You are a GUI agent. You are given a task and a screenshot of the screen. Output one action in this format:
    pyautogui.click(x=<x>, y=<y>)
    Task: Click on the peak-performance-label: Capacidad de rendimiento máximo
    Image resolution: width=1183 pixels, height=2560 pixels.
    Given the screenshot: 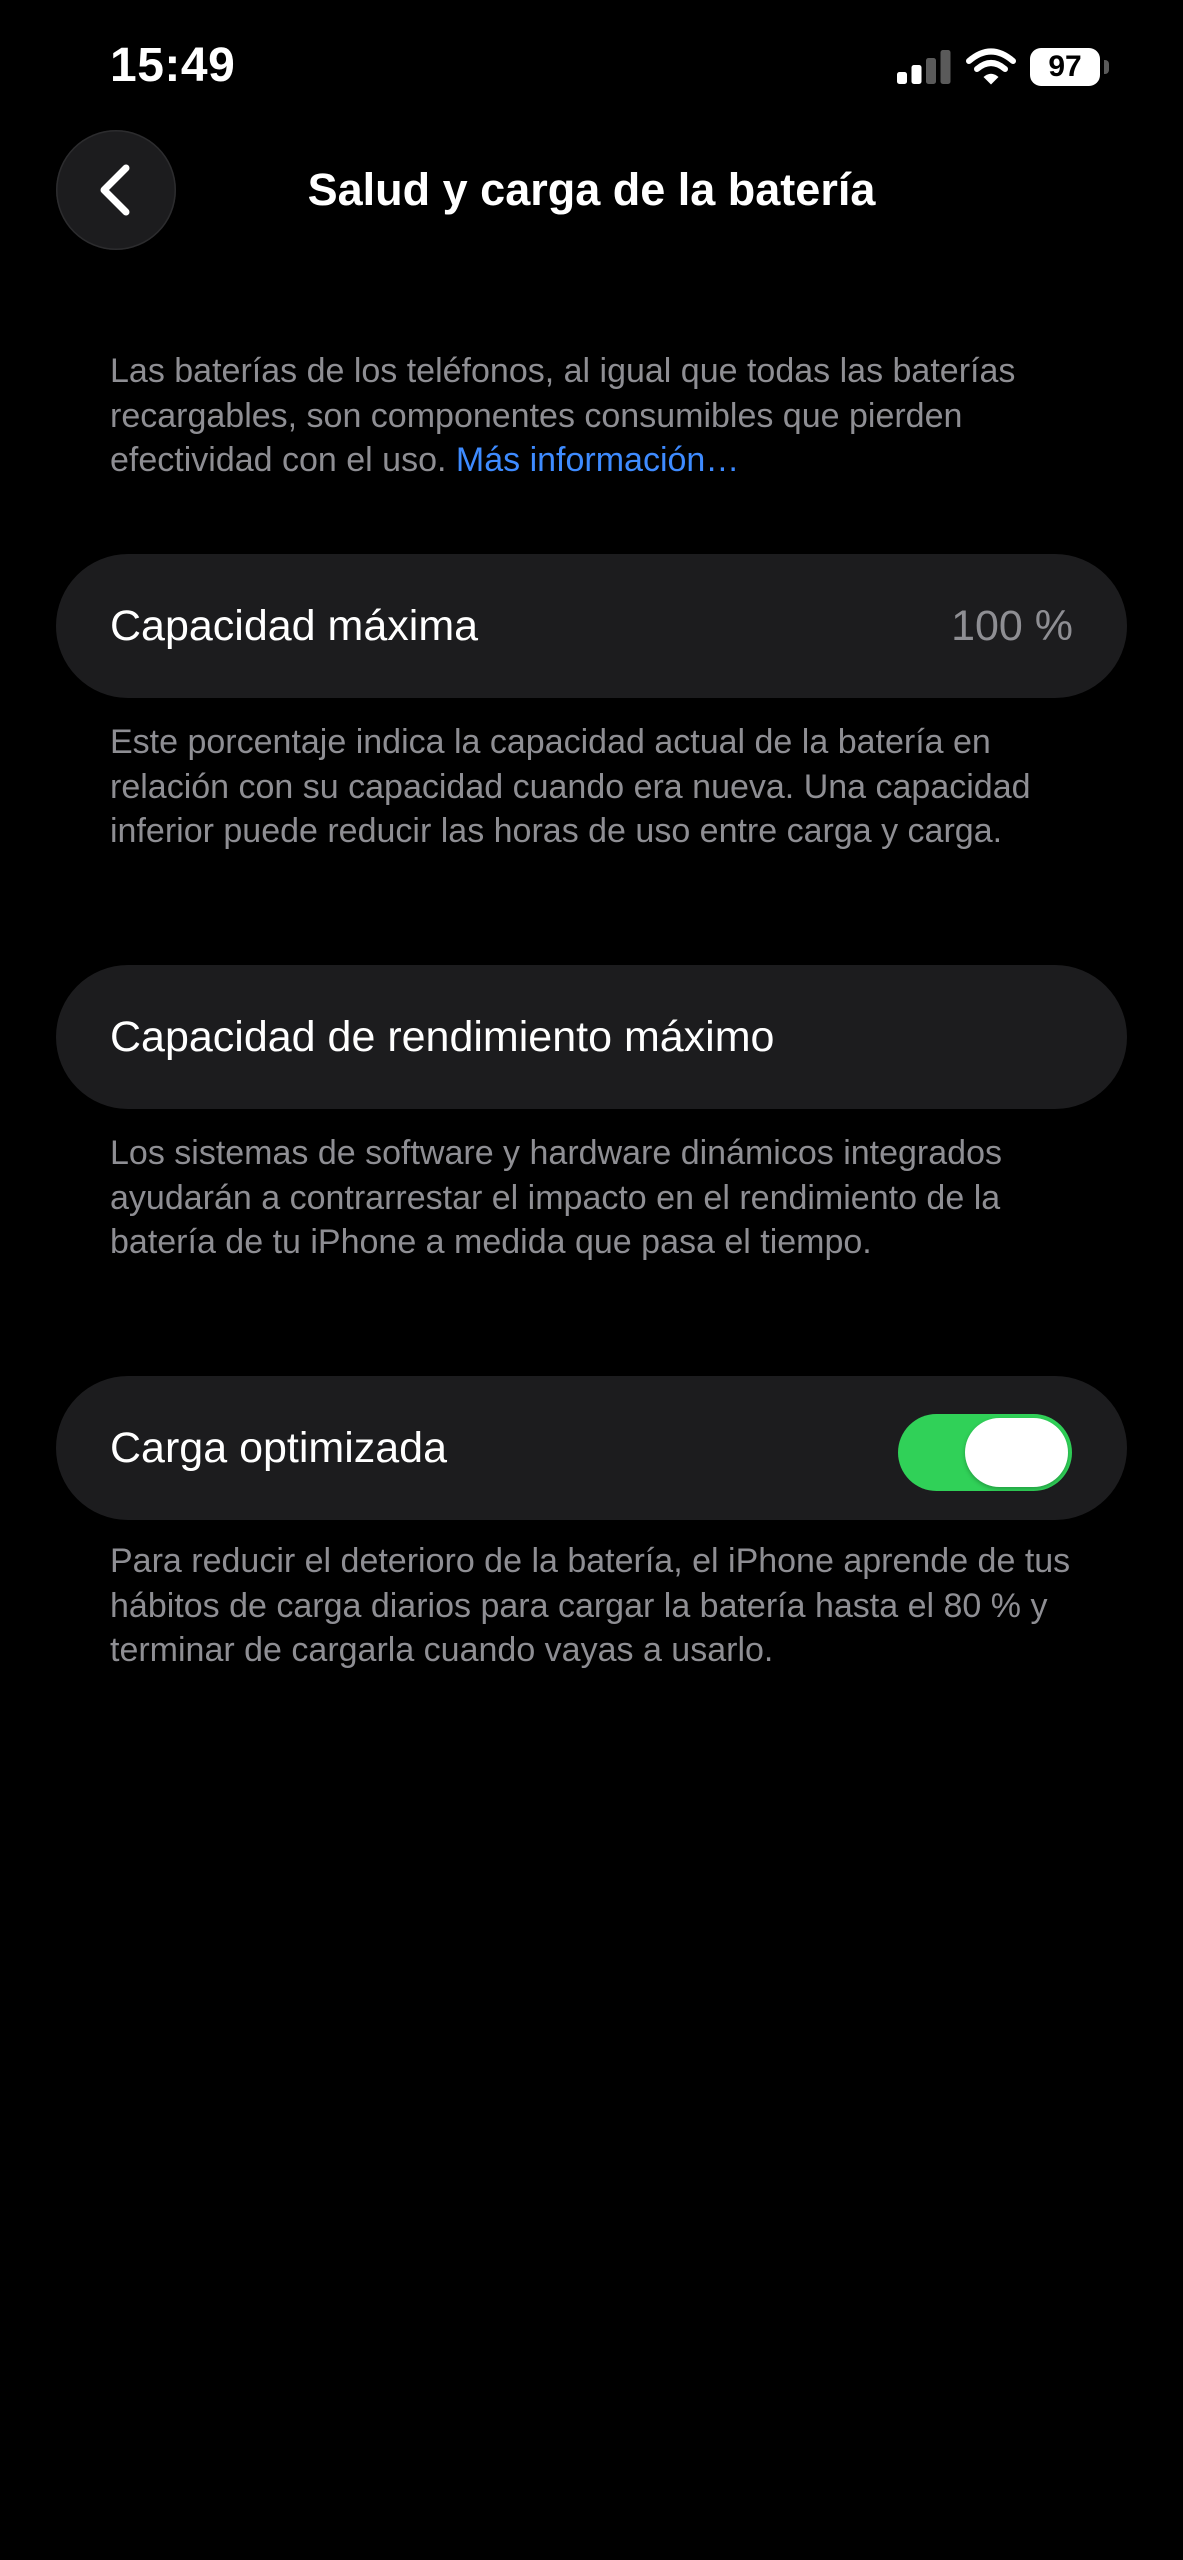 What is the action you would take?
    pyautogui.click(x=442, y=1037)
    